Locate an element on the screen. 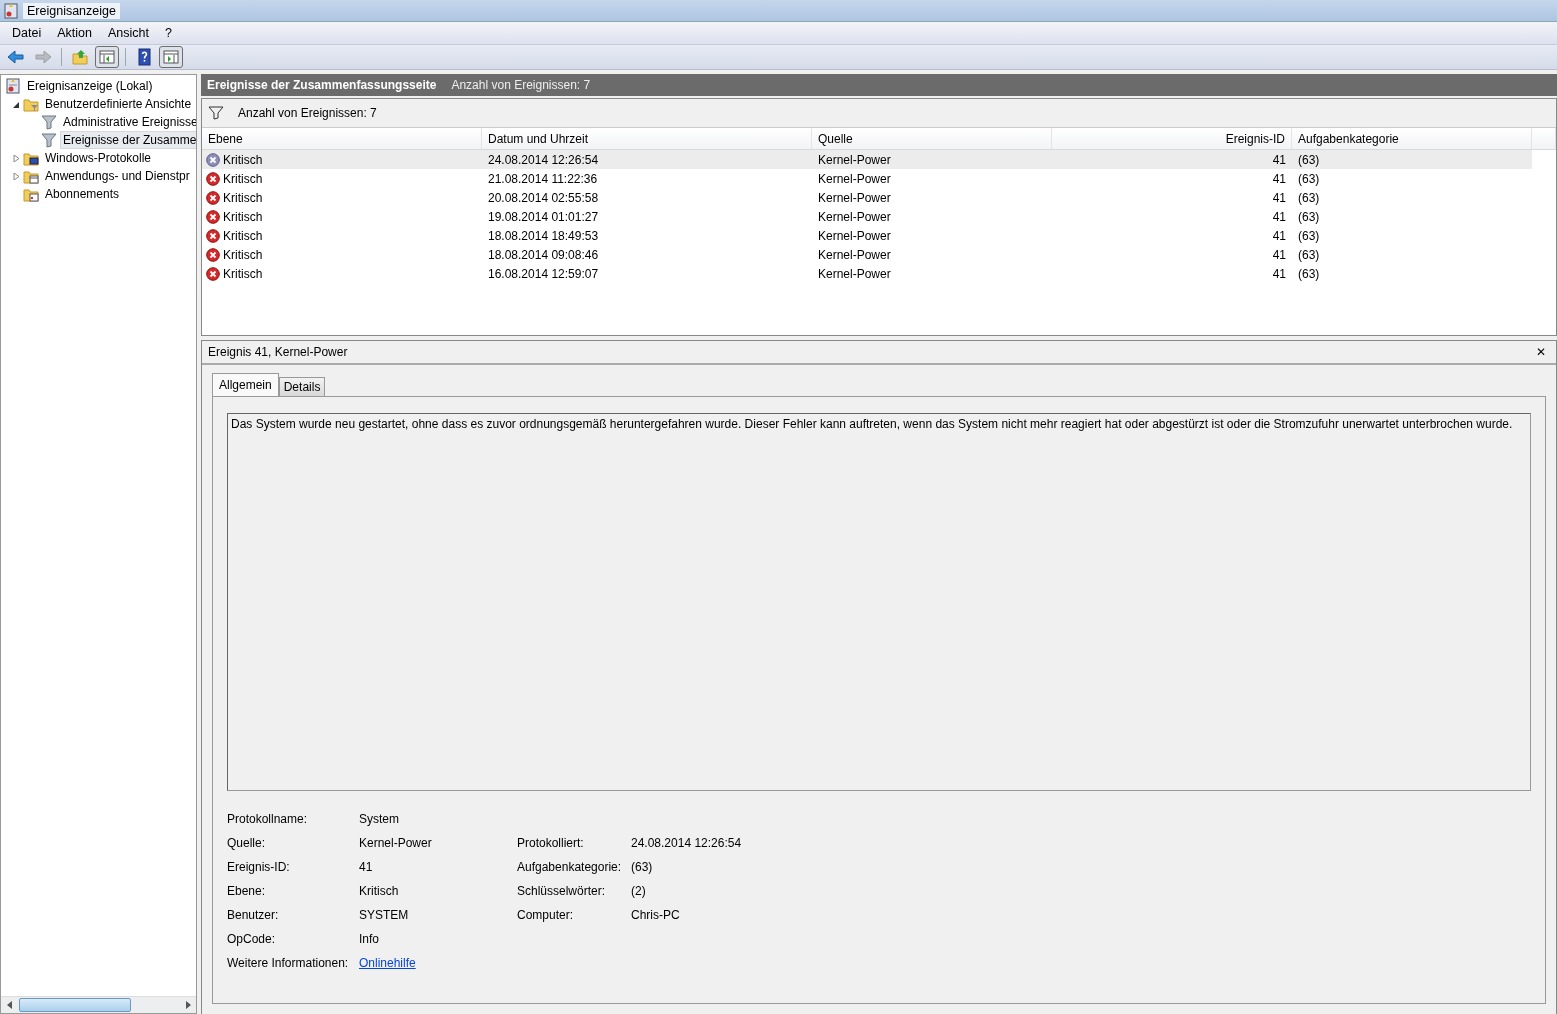 The width and height of the screenshot is (1557, 1014). show-action-pane-button is located at coordinates (171, 57).